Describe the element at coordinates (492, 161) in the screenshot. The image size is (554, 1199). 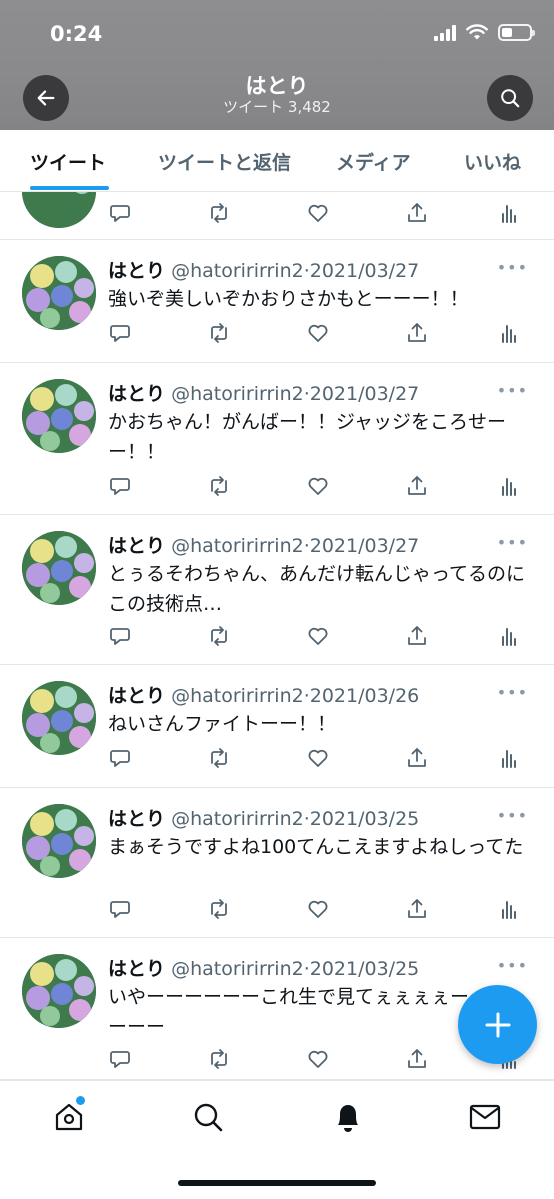
I see `tab-likes: いいね` at that location.